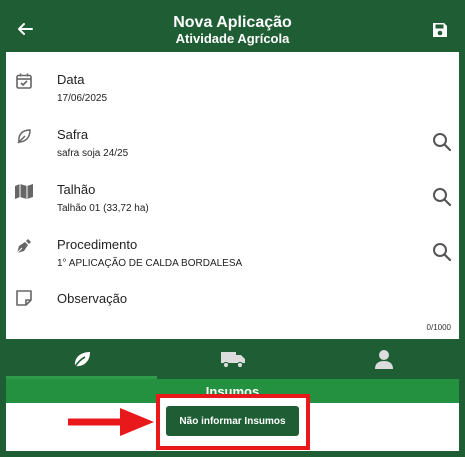  Describe the element at coordinates (103, 208) in the screenshot. I see `field-value: Talhão 01 (33,72 ha)` at that location.